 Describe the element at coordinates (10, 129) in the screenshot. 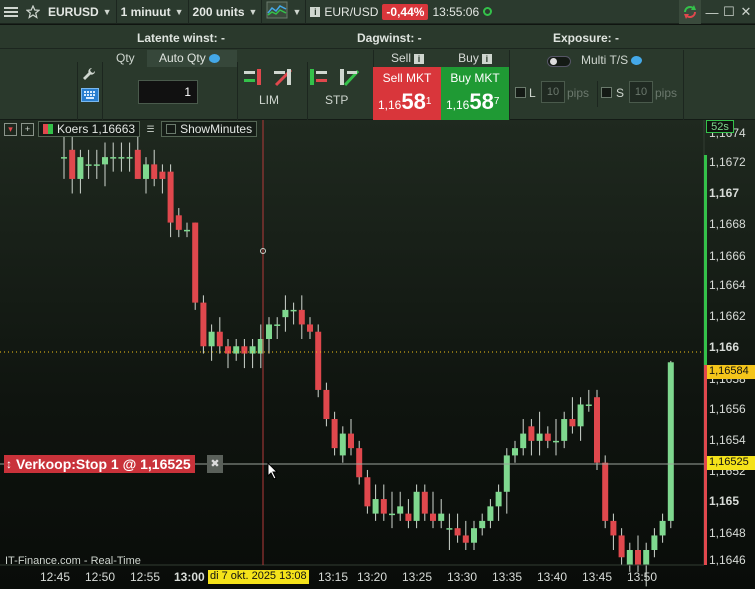

I see `collapse-icon: ▾` at that location.